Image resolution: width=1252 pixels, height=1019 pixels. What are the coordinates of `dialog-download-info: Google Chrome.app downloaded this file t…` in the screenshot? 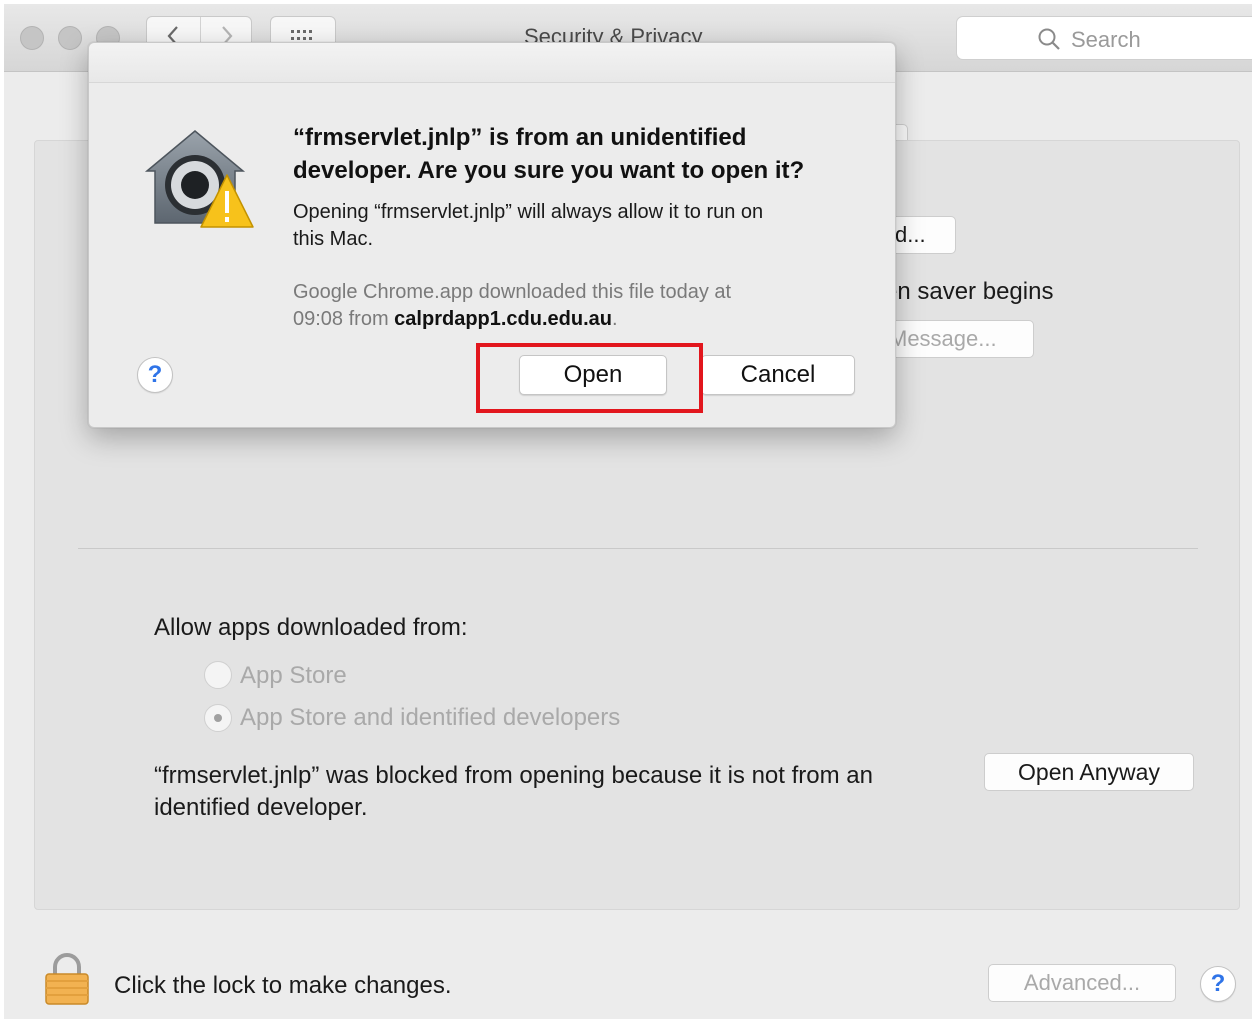 It's located at (583, 306).